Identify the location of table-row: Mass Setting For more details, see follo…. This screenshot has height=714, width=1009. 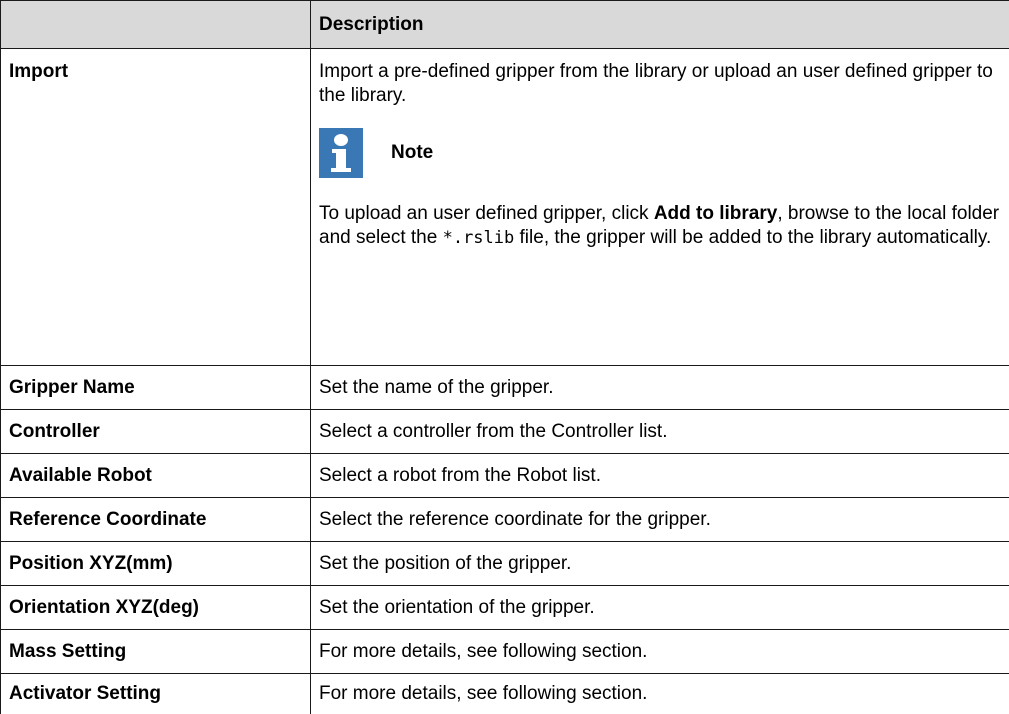
(505, 652).